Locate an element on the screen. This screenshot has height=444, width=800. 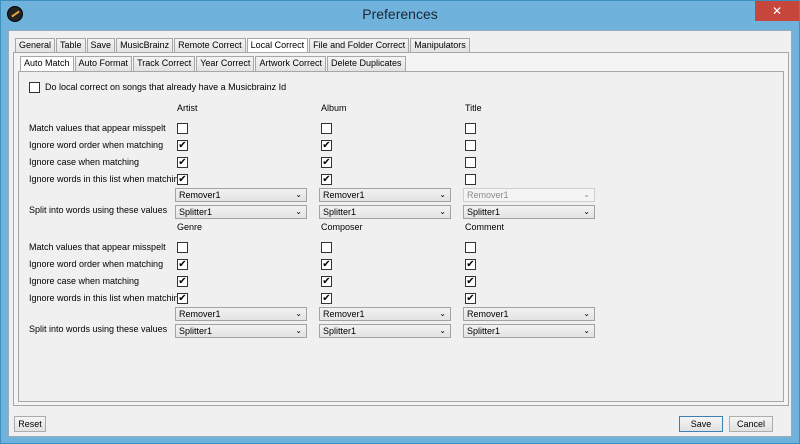
cancel-button: Cancel is located at coordinates (751, 424).